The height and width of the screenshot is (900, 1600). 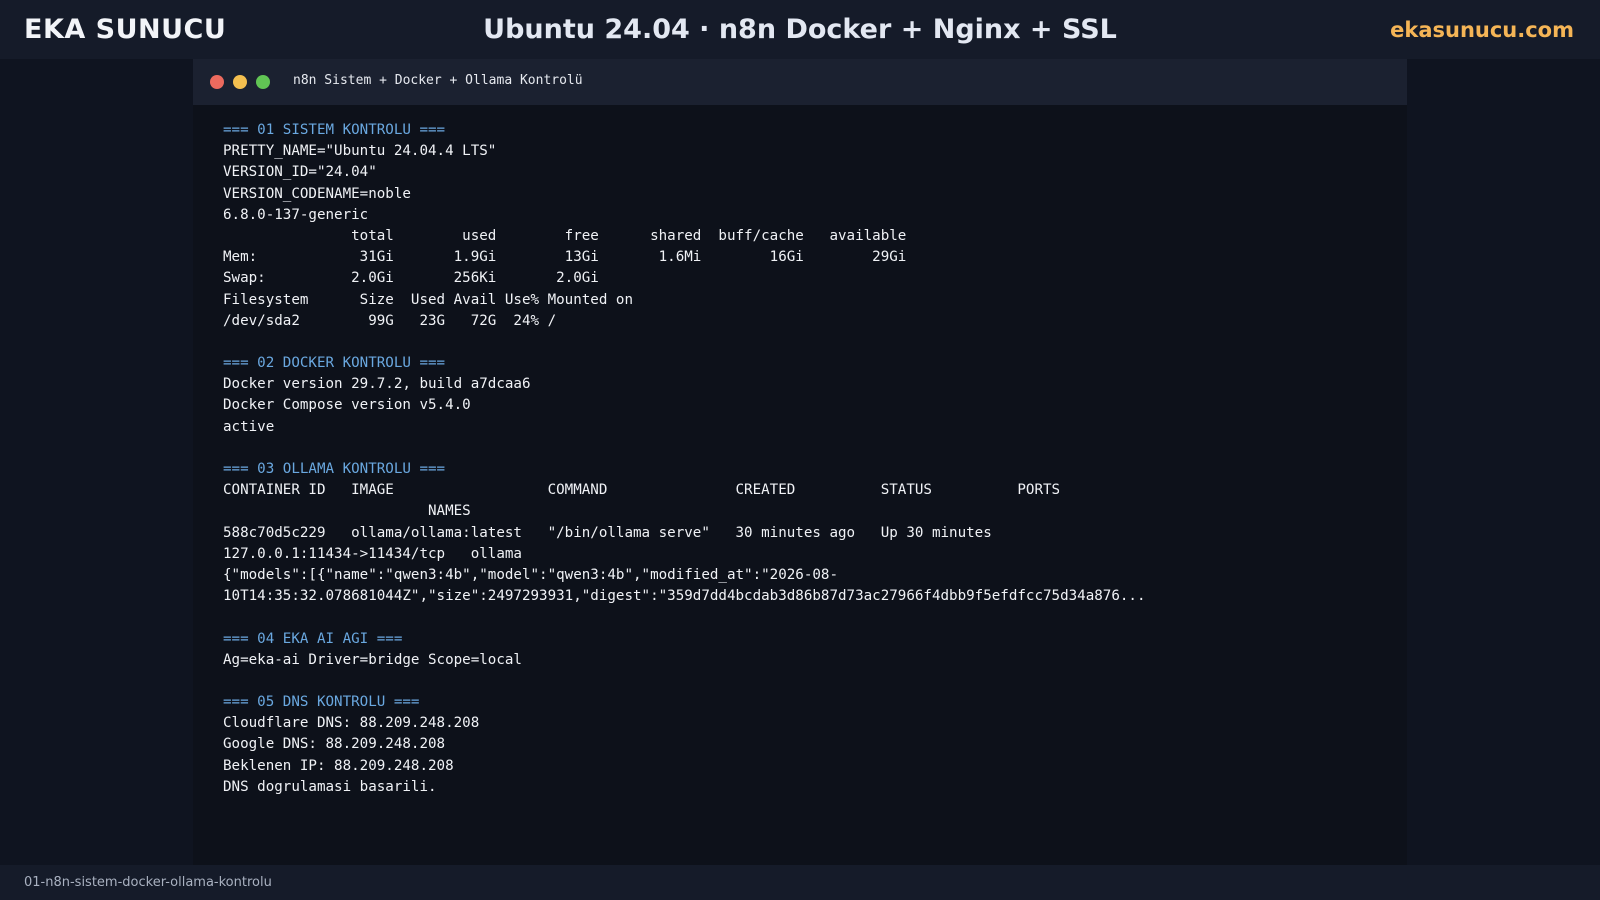 I want to click on footer-bar: 01-n8n-sistem-docker-ollama-kontrolu, so click(x=800, y=882).